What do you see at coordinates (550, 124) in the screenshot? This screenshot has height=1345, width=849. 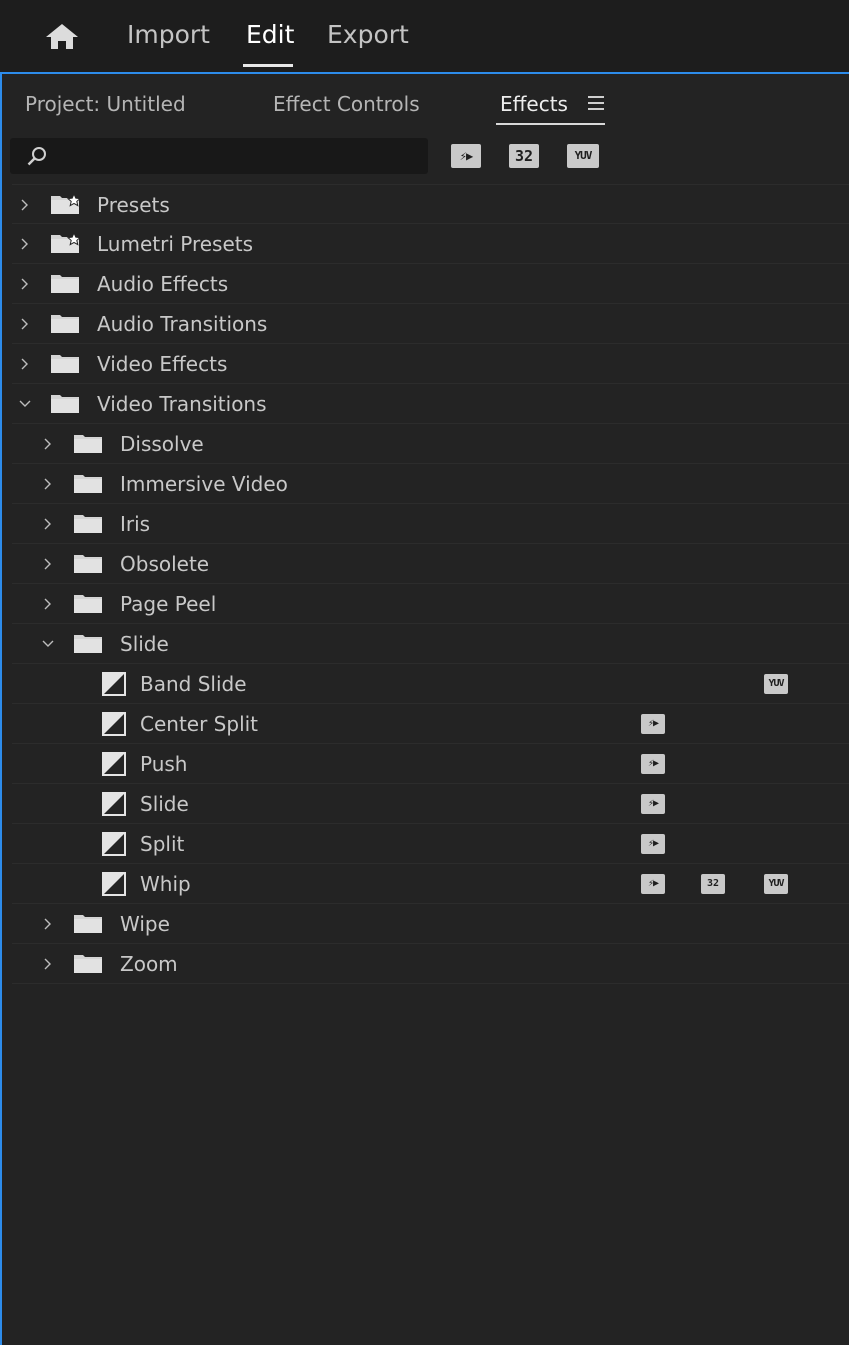 I see `active-tab-indicator` at bounding box center [550, 124].